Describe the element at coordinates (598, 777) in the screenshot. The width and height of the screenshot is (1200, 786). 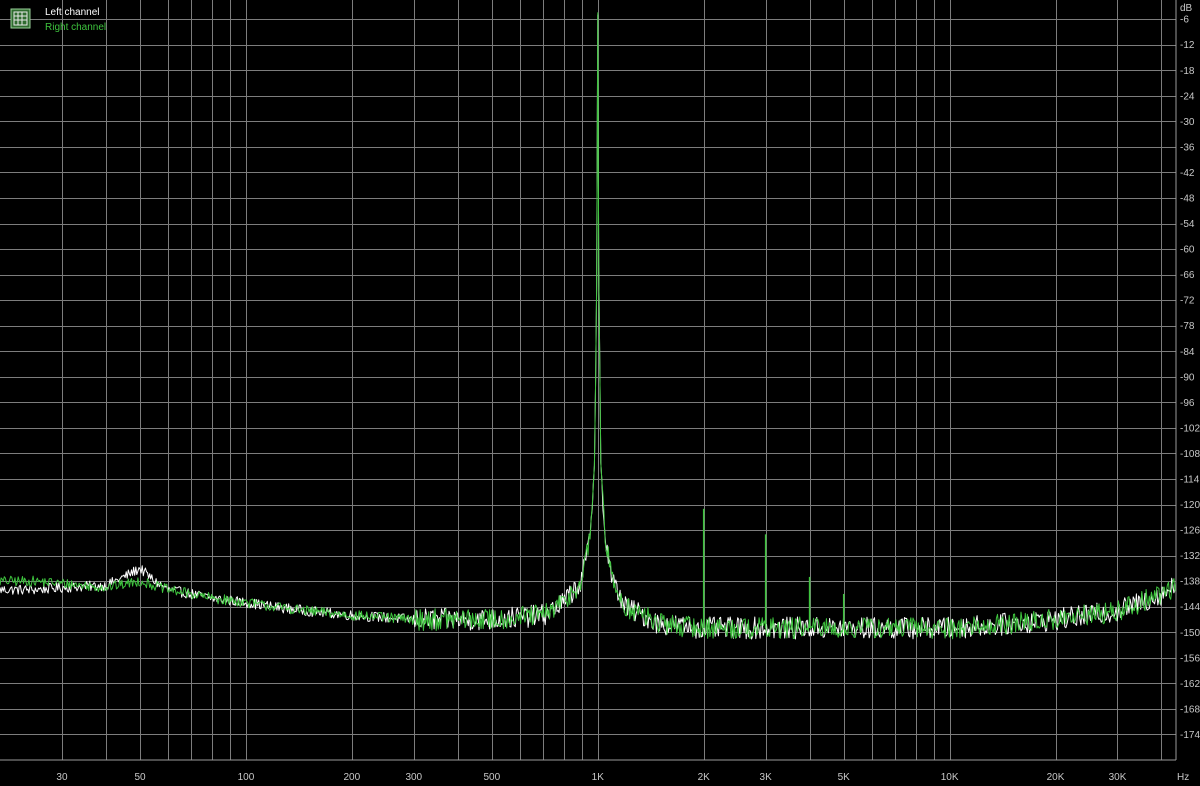
I see `x-tick-label: 1K` at that location.